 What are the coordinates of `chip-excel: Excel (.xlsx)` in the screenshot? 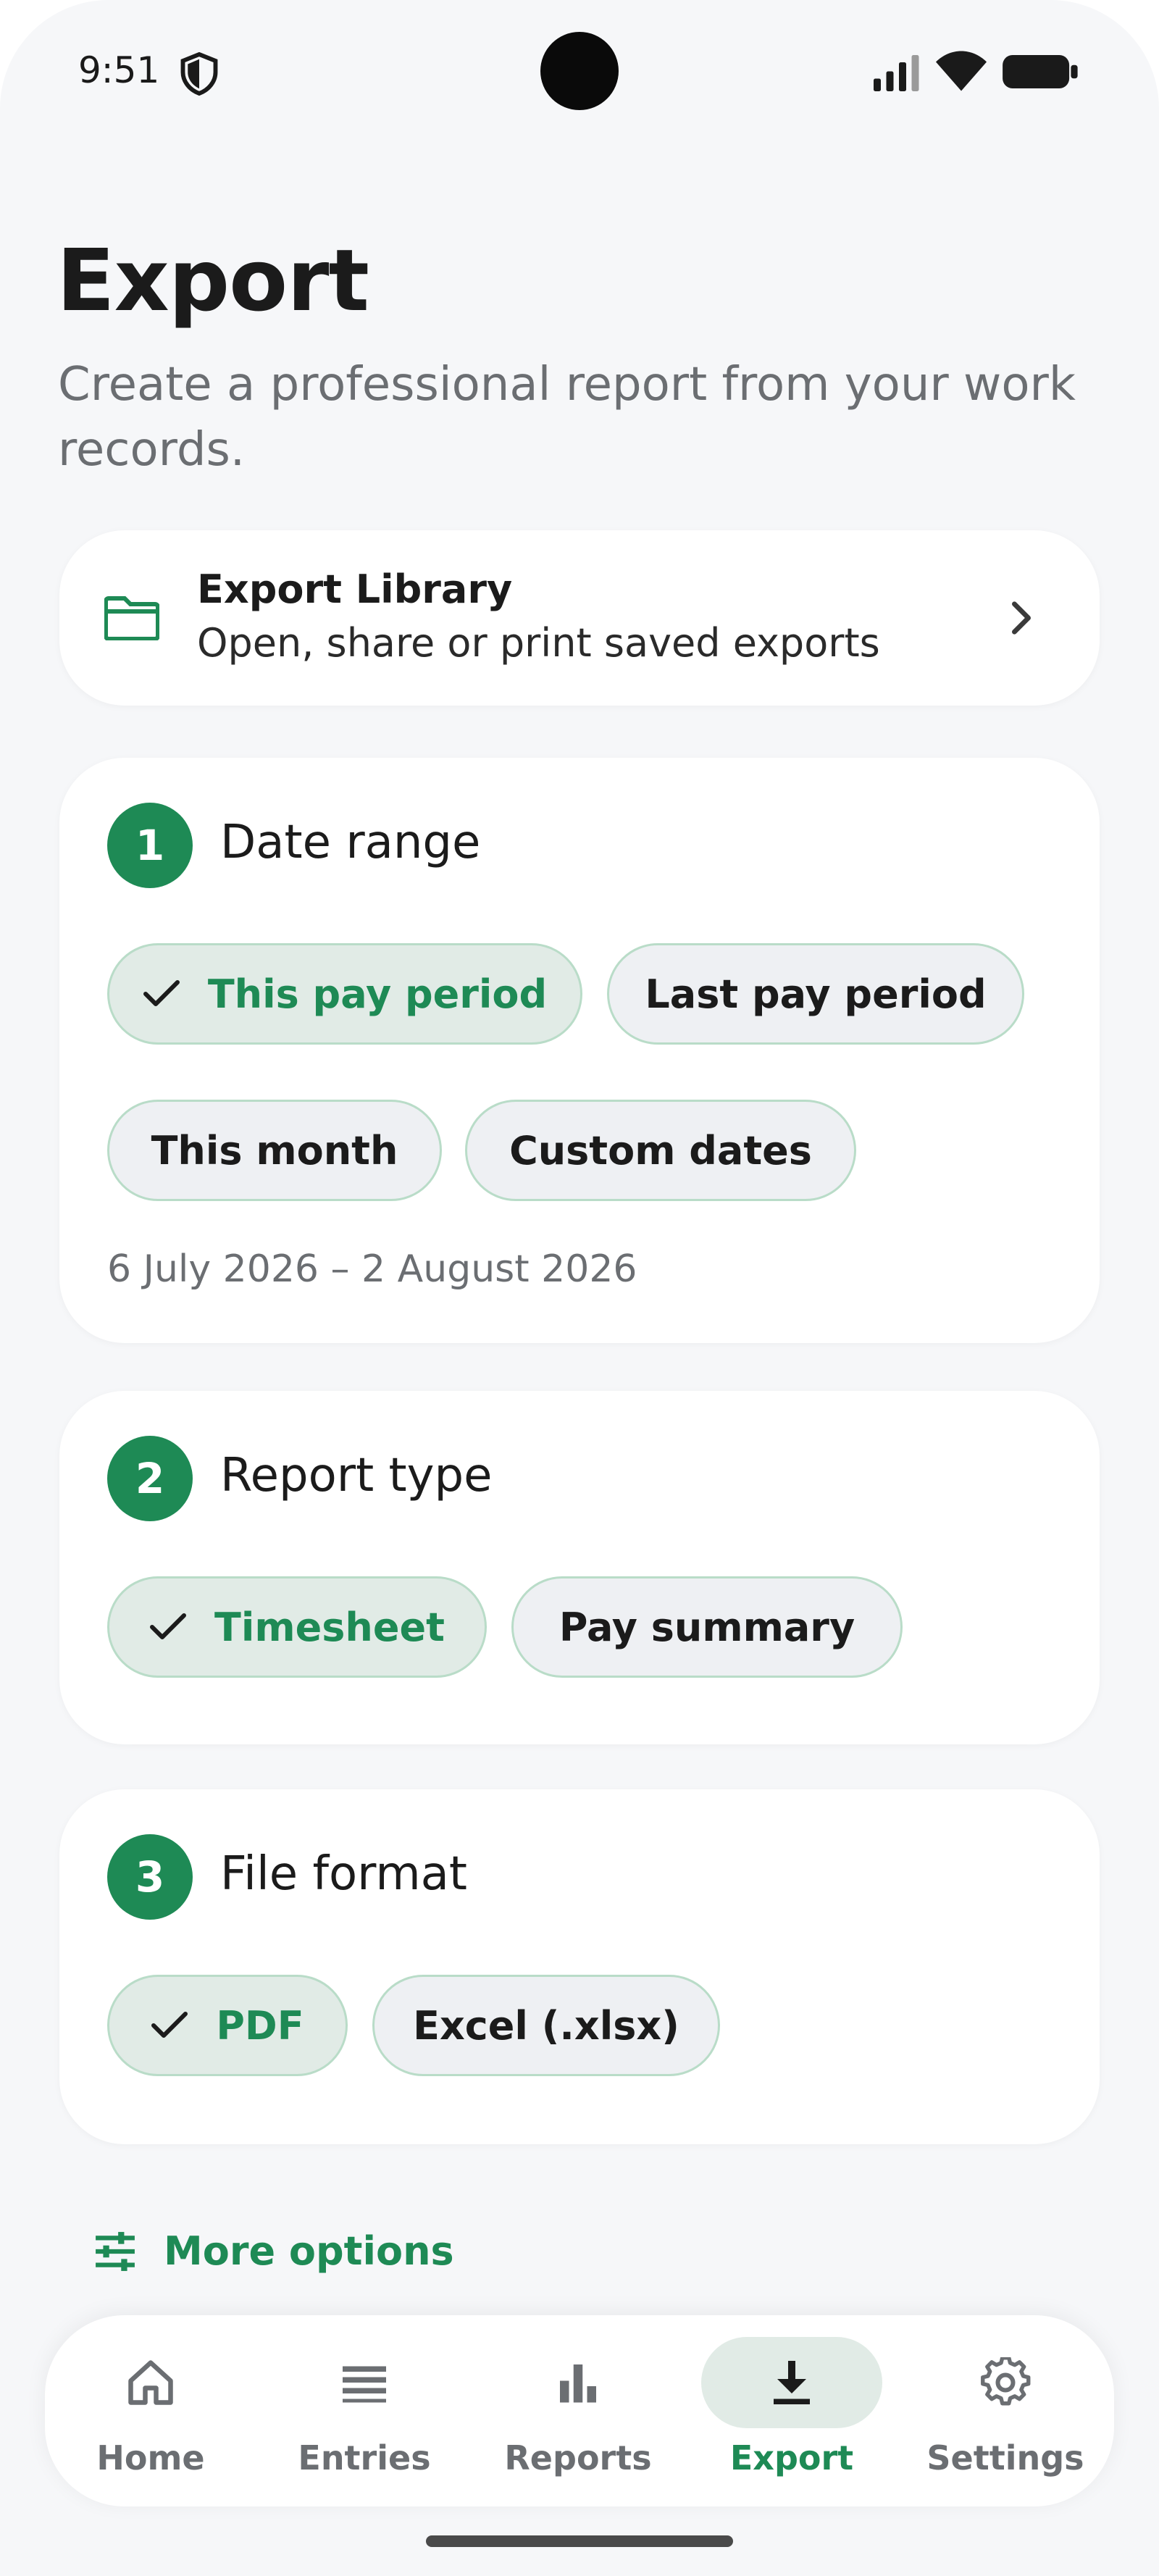 It's located at (546, 2025).